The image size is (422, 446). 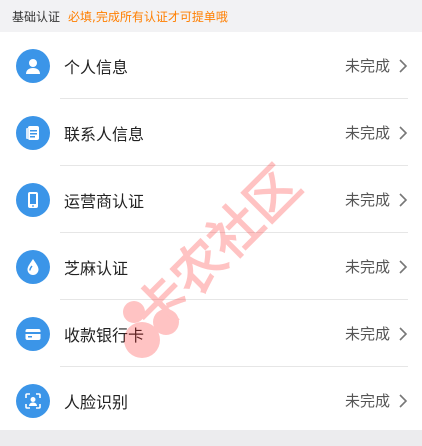 I want to click on row-label: 人脸识别, so click(x=96, y=402).